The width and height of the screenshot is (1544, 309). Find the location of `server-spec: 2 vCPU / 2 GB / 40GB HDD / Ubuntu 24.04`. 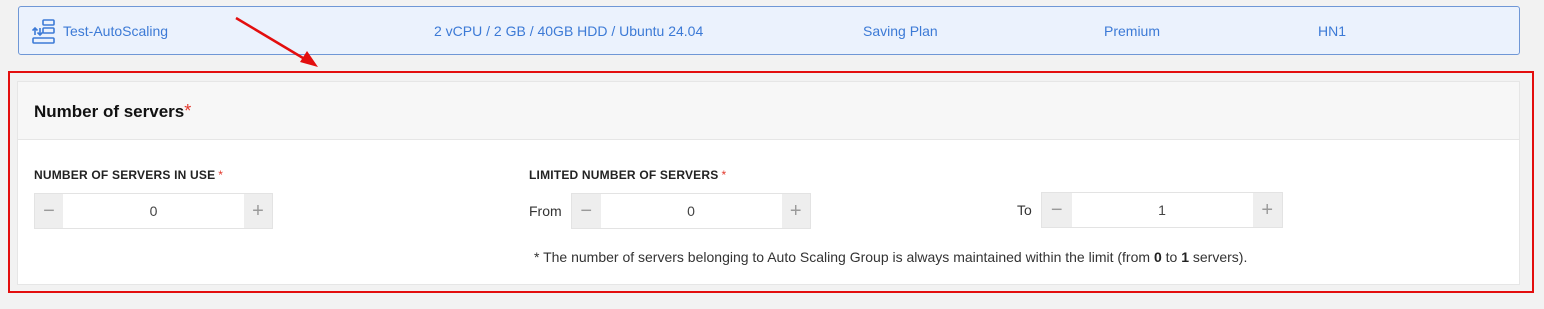

server-spec: 2 vCPU / 2 GB / 40GB HDD / Ubuntu 24.04 is located at coordinates (569, 31).